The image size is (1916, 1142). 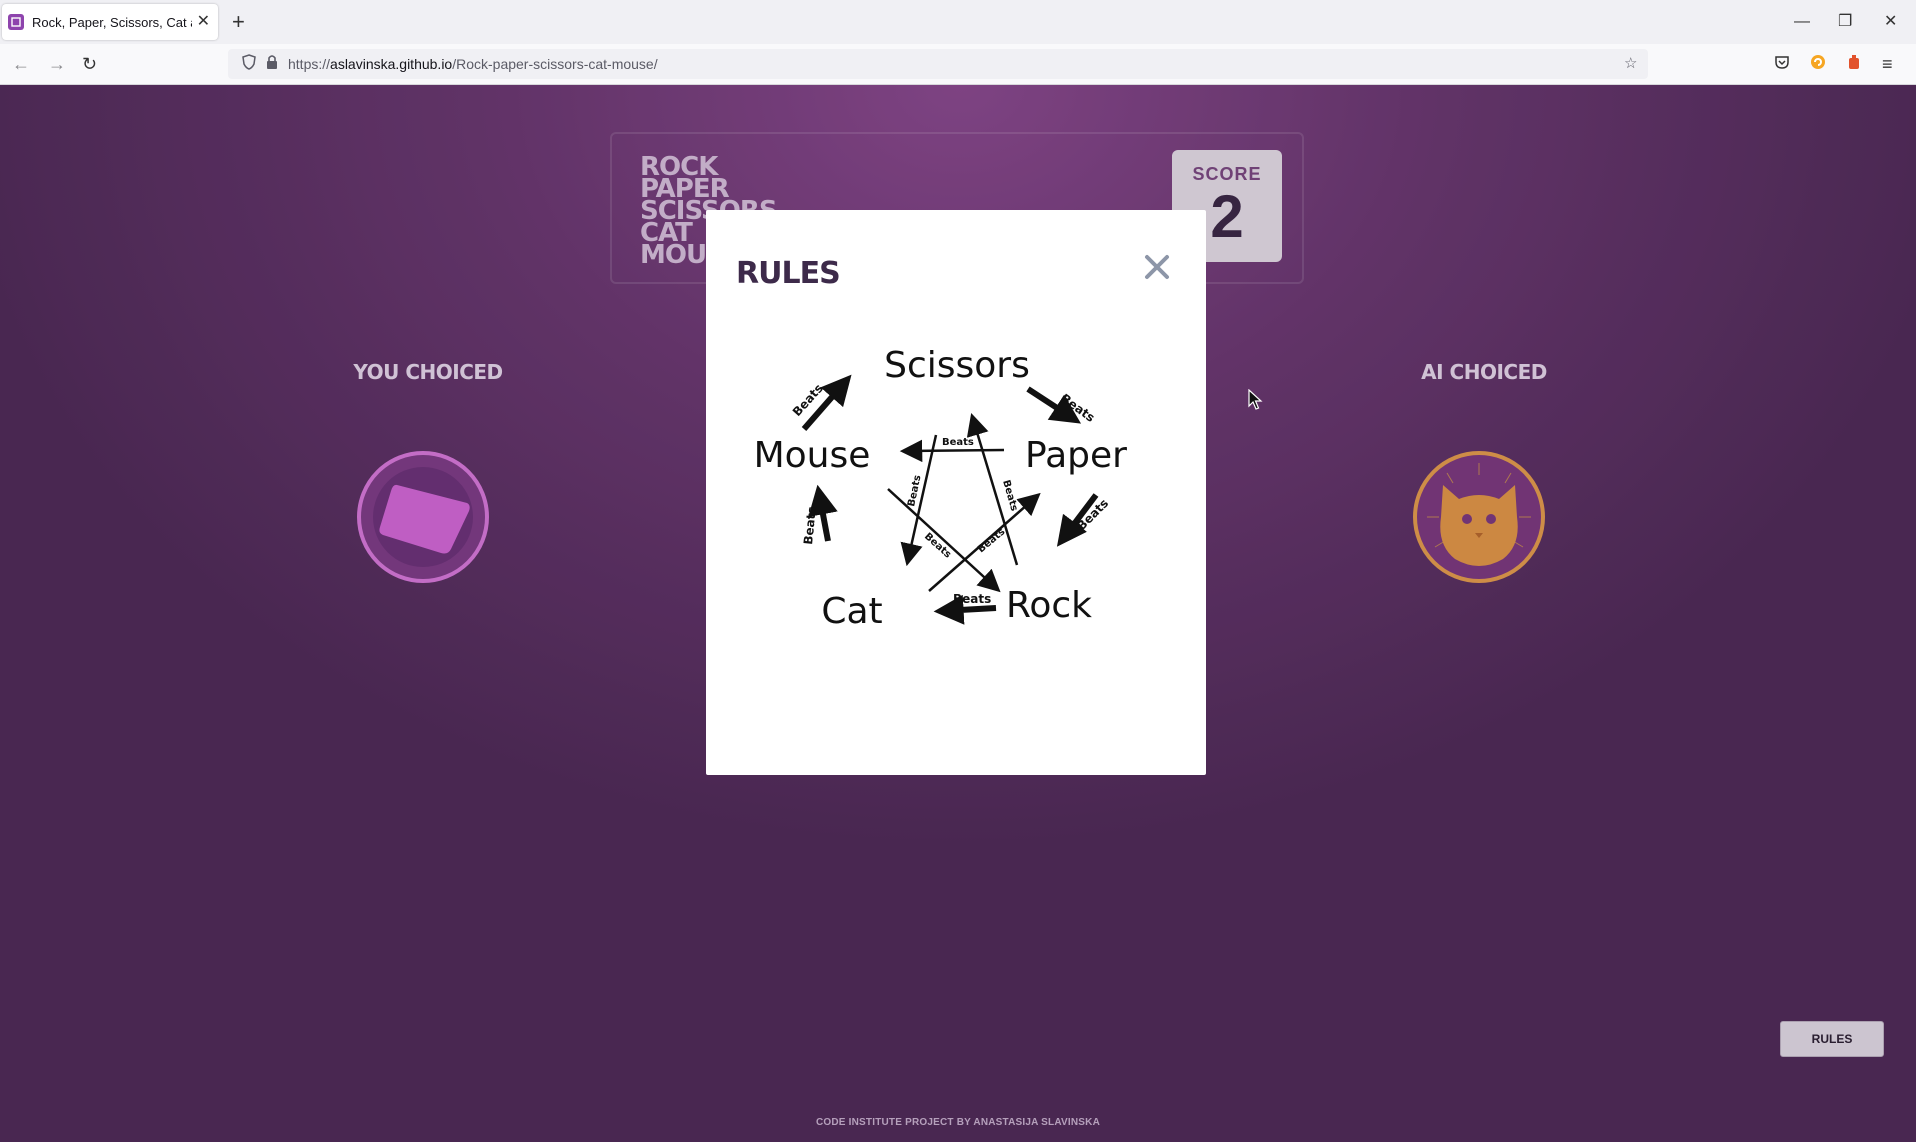 I want to click on tab-title: Rock, Paper, Scissors, Cat and Mouse, so click(x=112, y=22).